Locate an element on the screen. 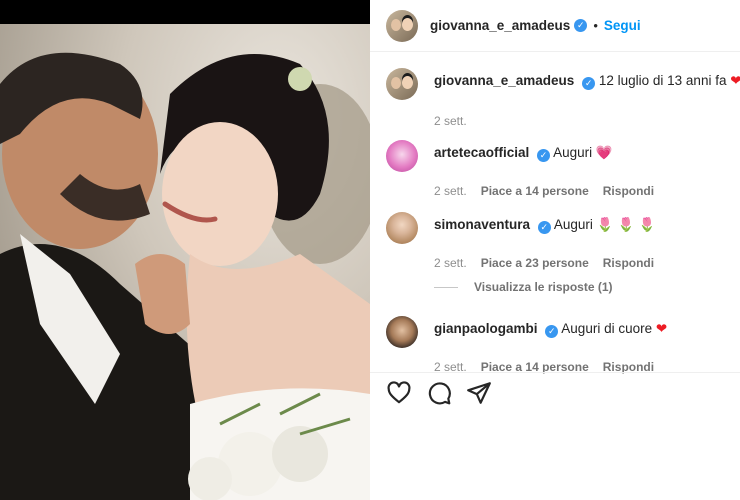 This screenshot has width=740, height=500. caption-username: giovanna_e_amadeus is located at coordinates (504, 80).